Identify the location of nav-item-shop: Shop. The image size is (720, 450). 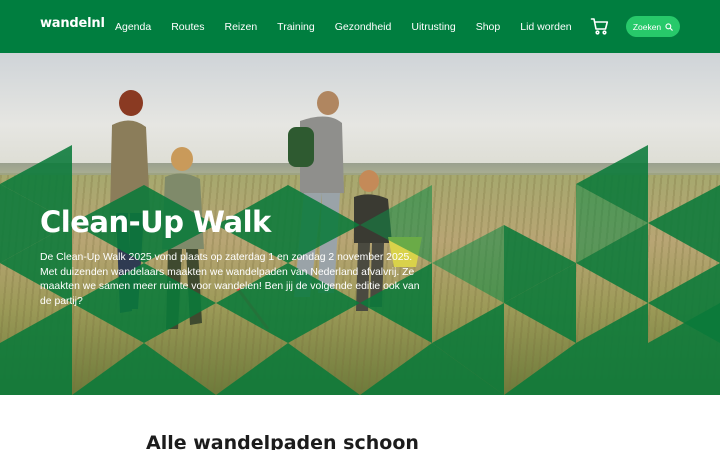
(488, 27).